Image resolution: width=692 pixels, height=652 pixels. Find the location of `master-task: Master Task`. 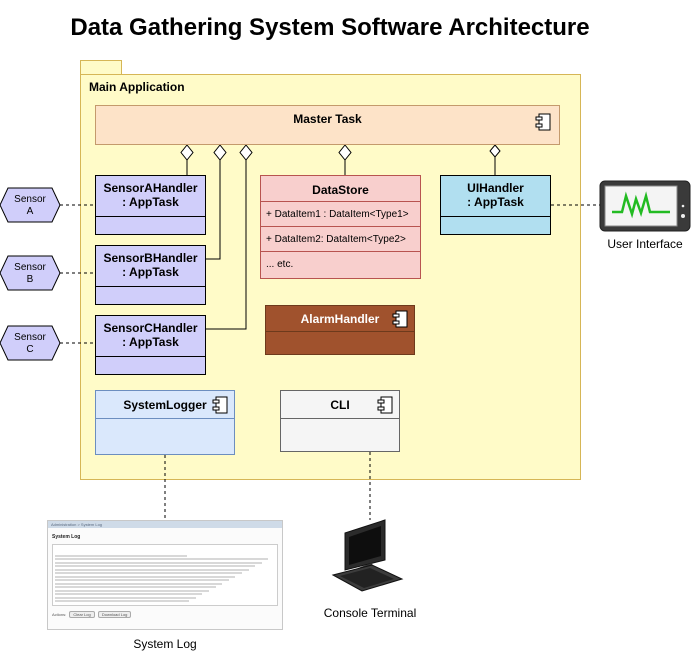

master-task: Master Task is located at coordinates (327, 125).